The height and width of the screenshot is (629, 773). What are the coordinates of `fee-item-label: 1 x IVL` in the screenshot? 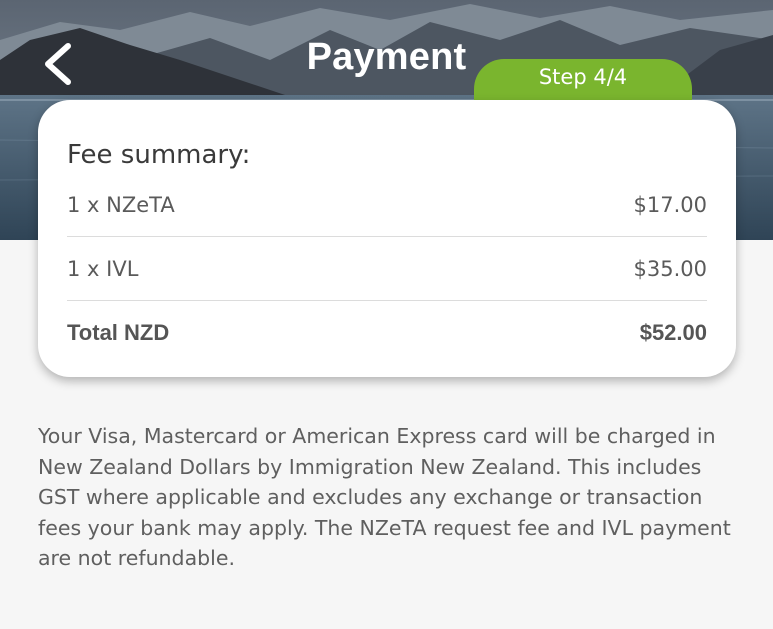 It's located at (103, 268).